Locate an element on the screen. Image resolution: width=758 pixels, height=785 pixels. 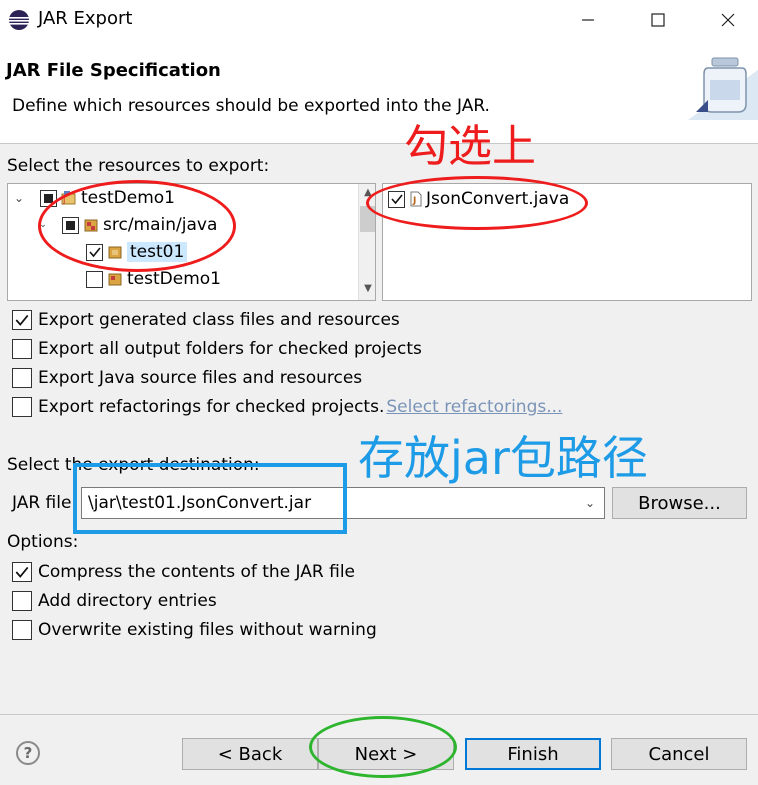
source-folder-icon is located at coordinates (91, 225).